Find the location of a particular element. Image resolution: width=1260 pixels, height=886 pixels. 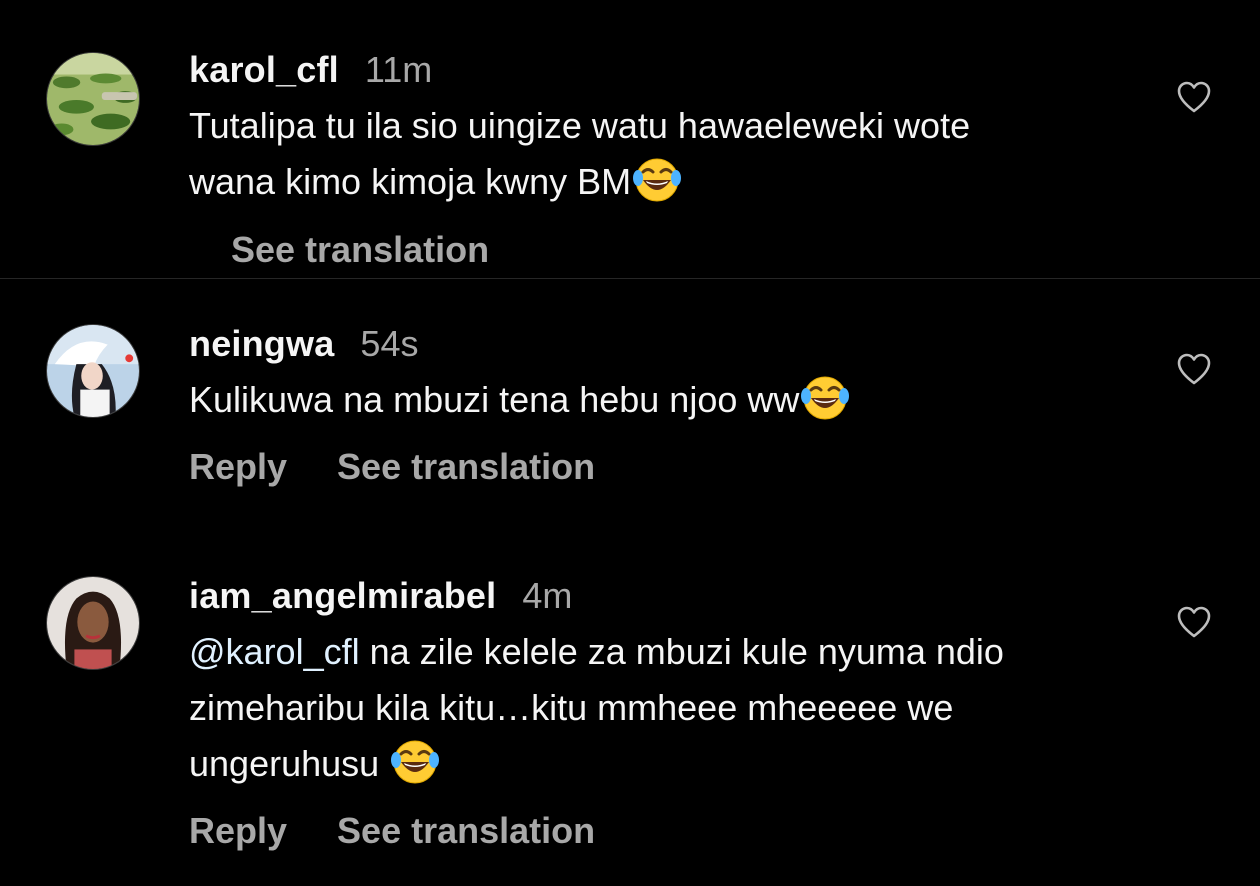

comment-header: karol_cfl 11m is located at coordinates (310, 70).